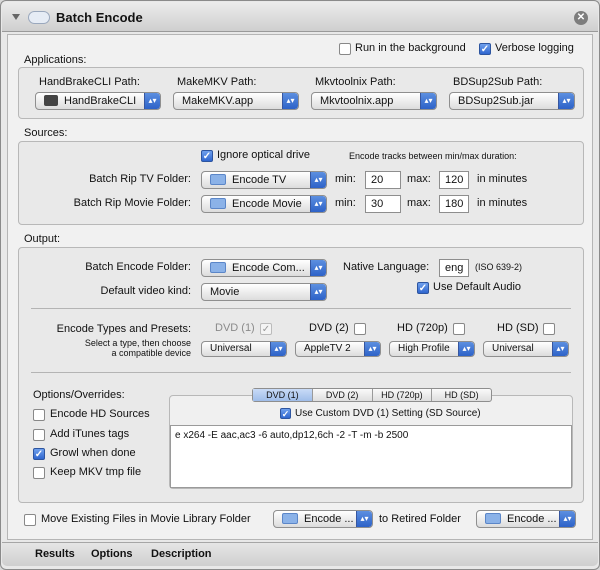  Describe the element at coordinates (218, 101) in the screenshot. I see `makemkv-path-value: MakeMKV.app` at that location.